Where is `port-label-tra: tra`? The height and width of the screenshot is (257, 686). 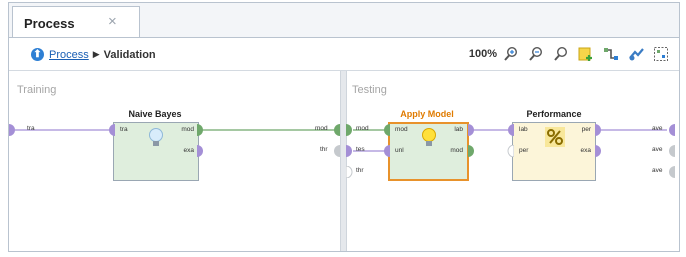
port-label-tra: tra is located at coordinates (31, 128).